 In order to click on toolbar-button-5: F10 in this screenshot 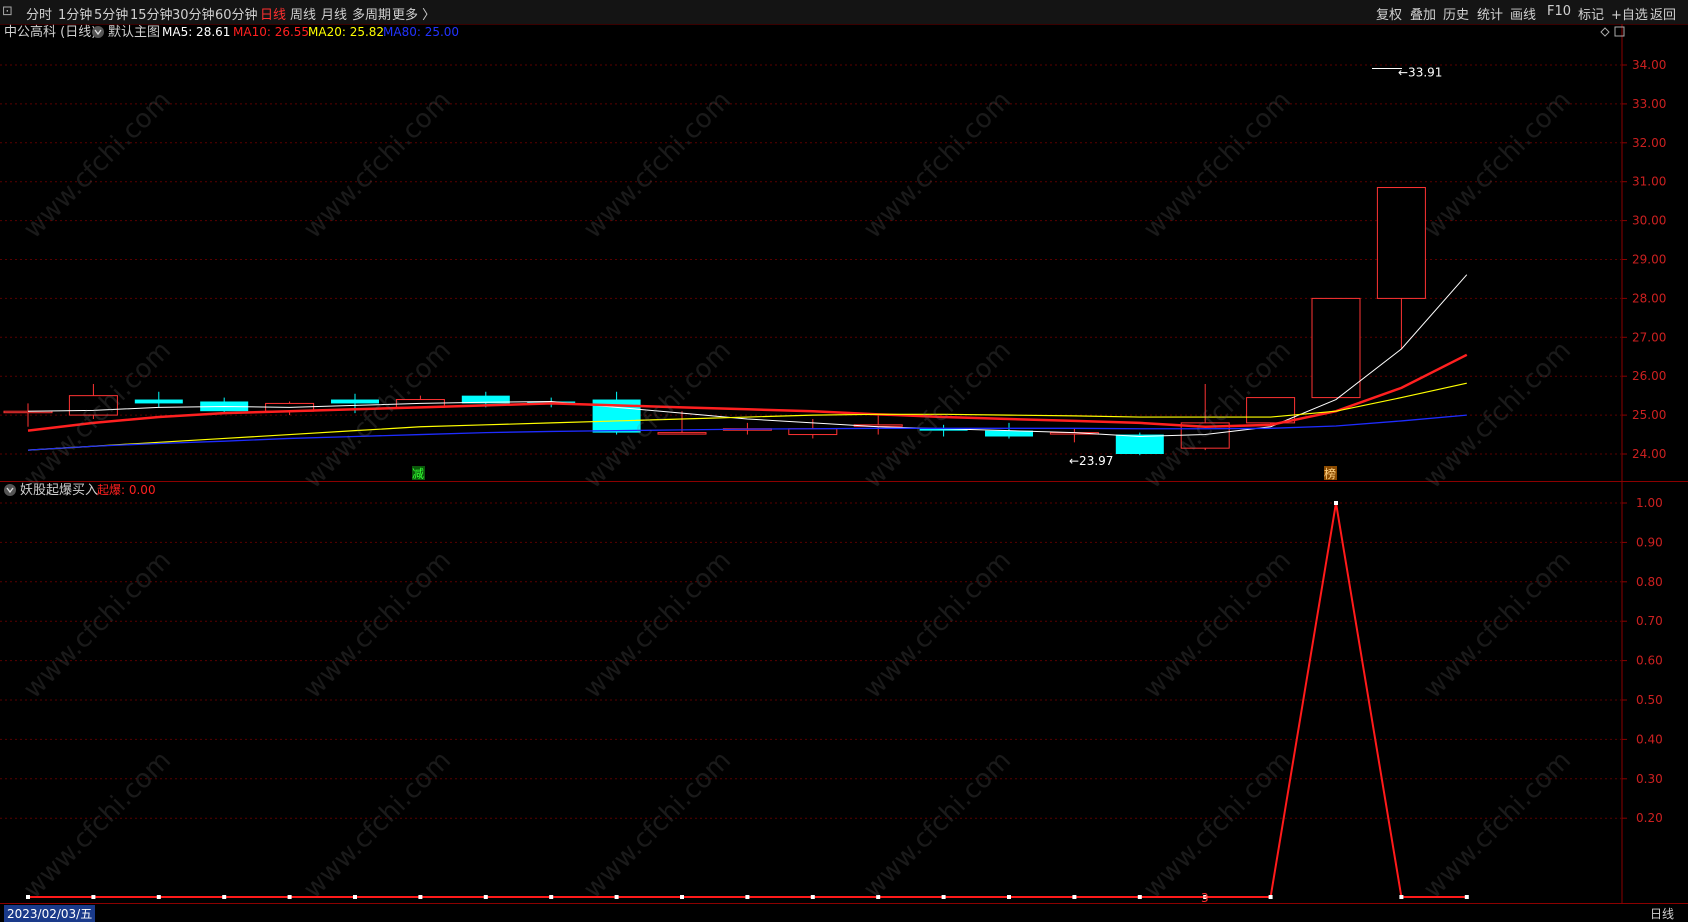, I will do `click(1559, 11)`.